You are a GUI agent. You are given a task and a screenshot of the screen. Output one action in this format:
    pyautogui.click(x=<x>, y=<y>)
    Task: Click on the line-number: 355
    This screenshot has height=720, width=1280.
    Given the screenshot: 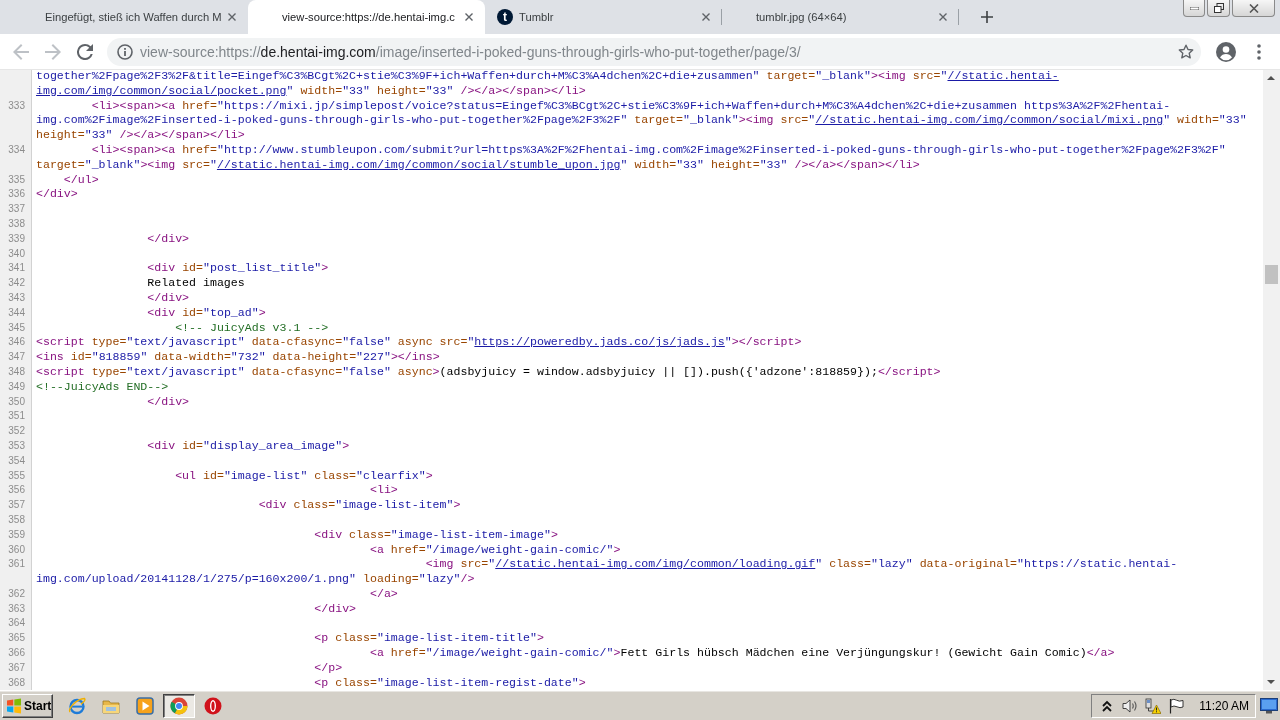 What is the action you would take?
    pyautogui.click(x=16, y=475)
    